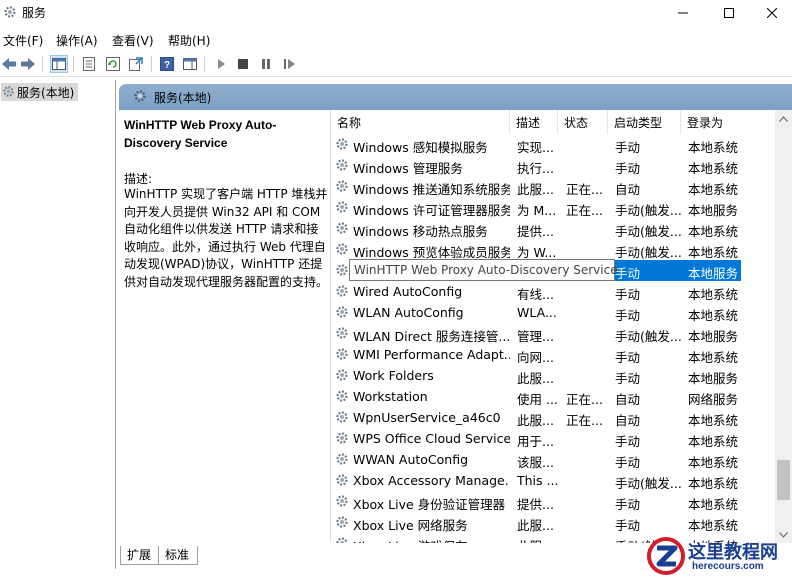 This screenshot has height=579, width=792. What do you see at coordinates (554, 312) in the screenshot?
I see `service-row: WLAN AutoConfig WLA... 手动 本地系统` at bounding box center [554, 312].